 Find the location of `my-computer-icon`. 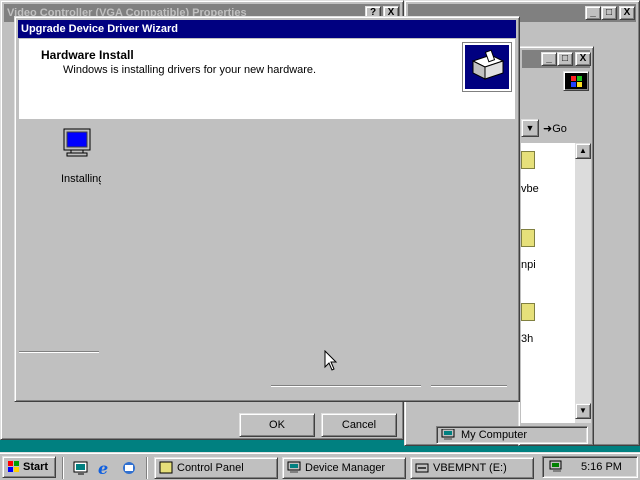

my-computer-icon is located at coordinates (448, 434).